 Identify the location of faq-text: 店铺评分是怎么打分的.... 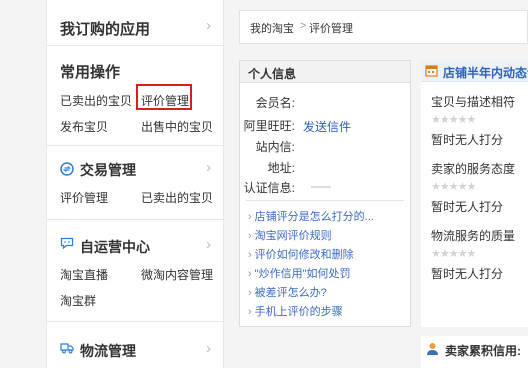
(314, 217).